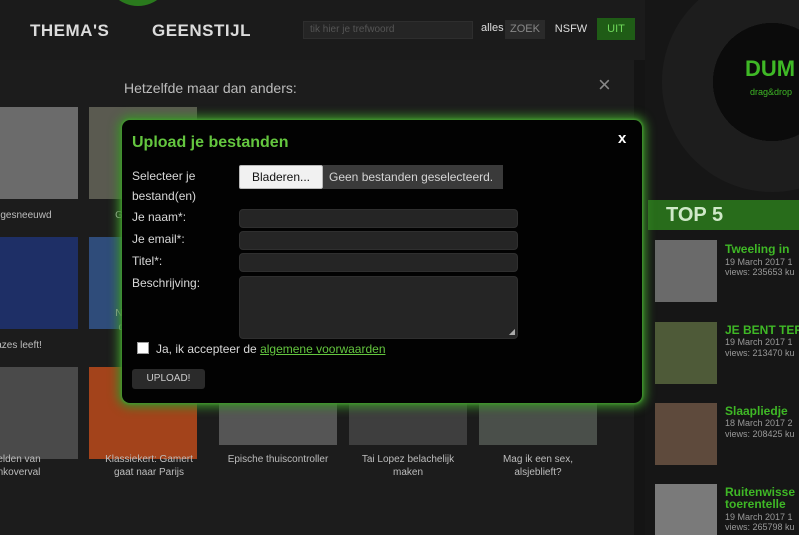 This screenshot has width=799, height=535. What do you see at coordinates (210, 88) in the screenshot?
I see `related-panel-title: Hetzelfde maar dan anders:` at bounding box center [210, 88].